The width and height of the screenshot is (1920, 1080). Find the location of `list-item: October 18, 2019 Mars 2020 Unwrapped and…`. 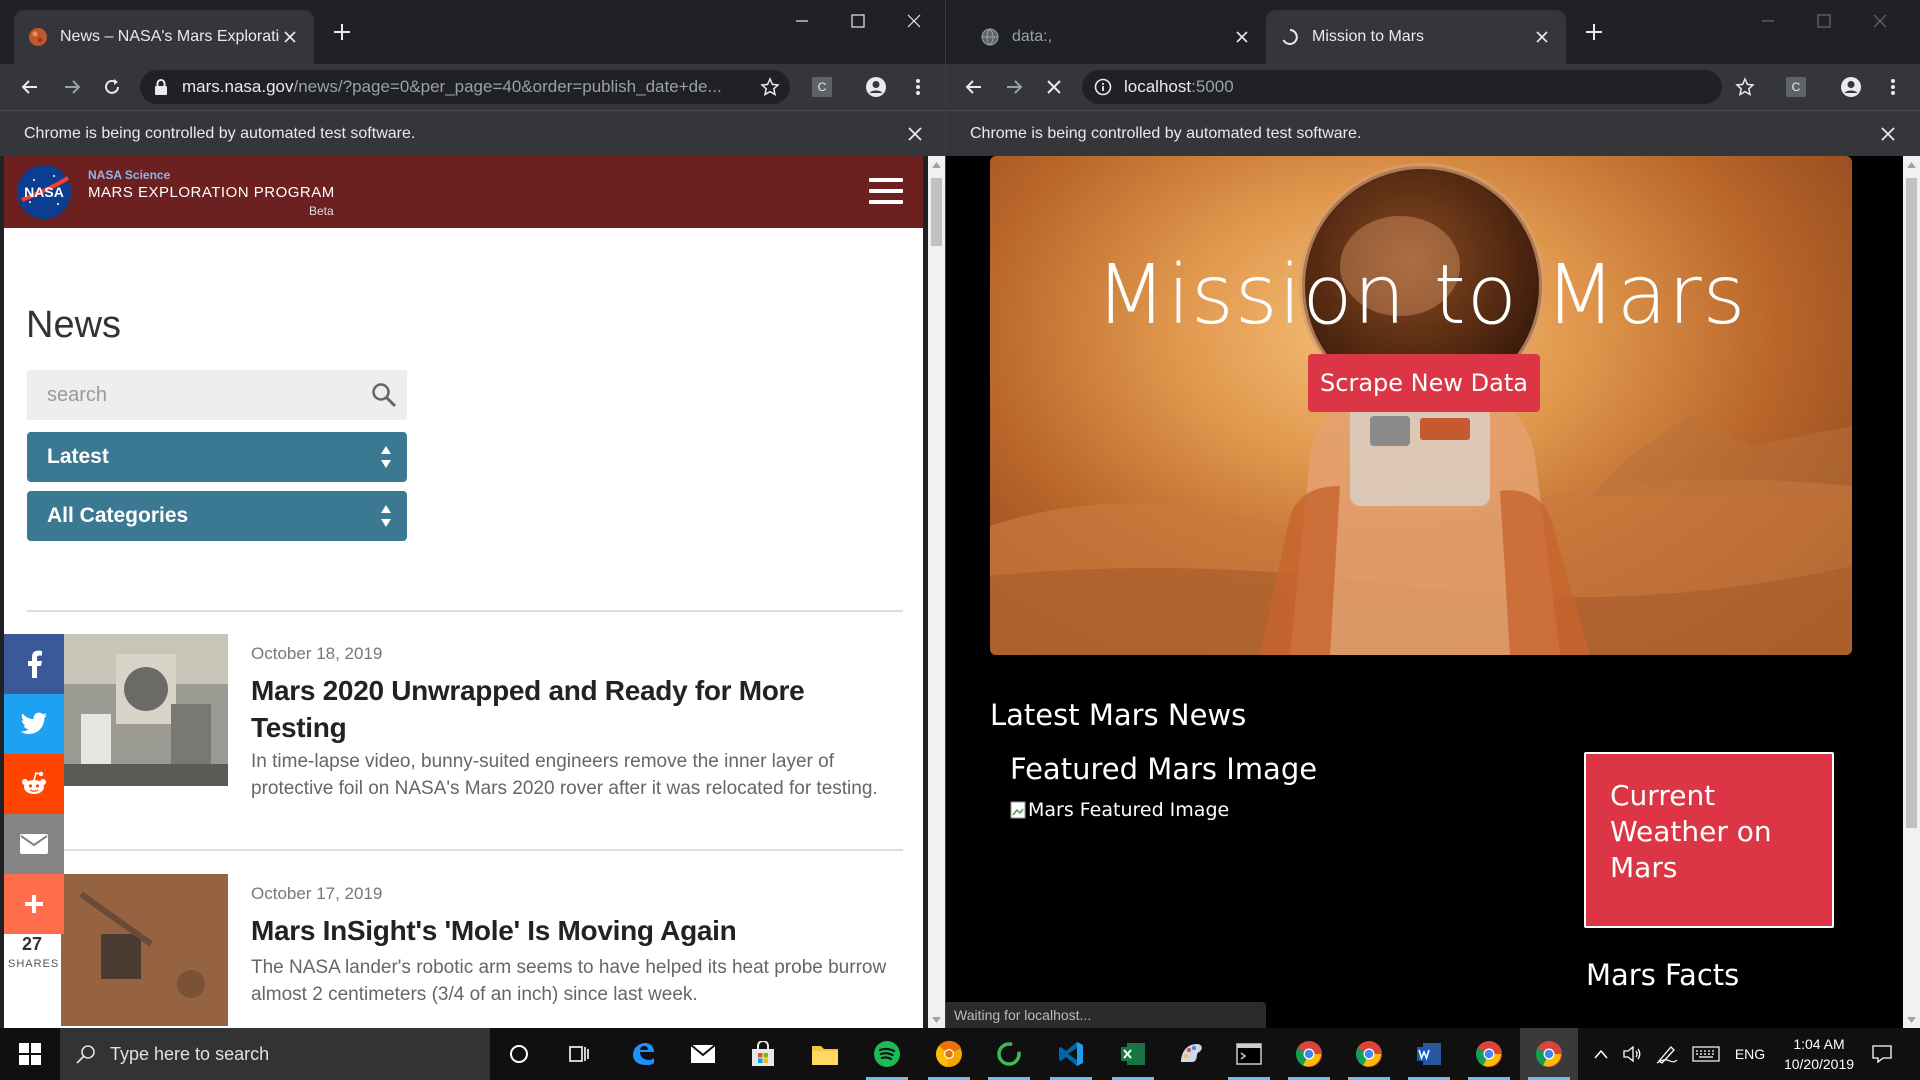

list-item: October 18, 2019 Mars 2020 Unwrapped and… is located at coordinates (463, 734).